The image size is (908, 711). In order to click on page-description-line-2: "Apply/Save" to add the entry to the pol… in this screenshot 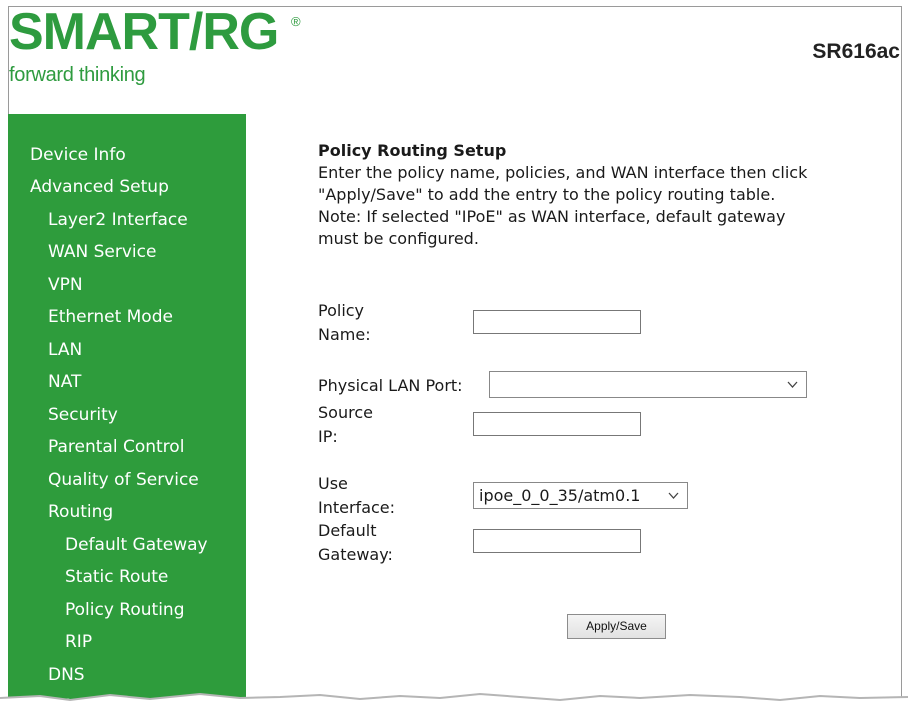, I will do `click(547, 194)`.